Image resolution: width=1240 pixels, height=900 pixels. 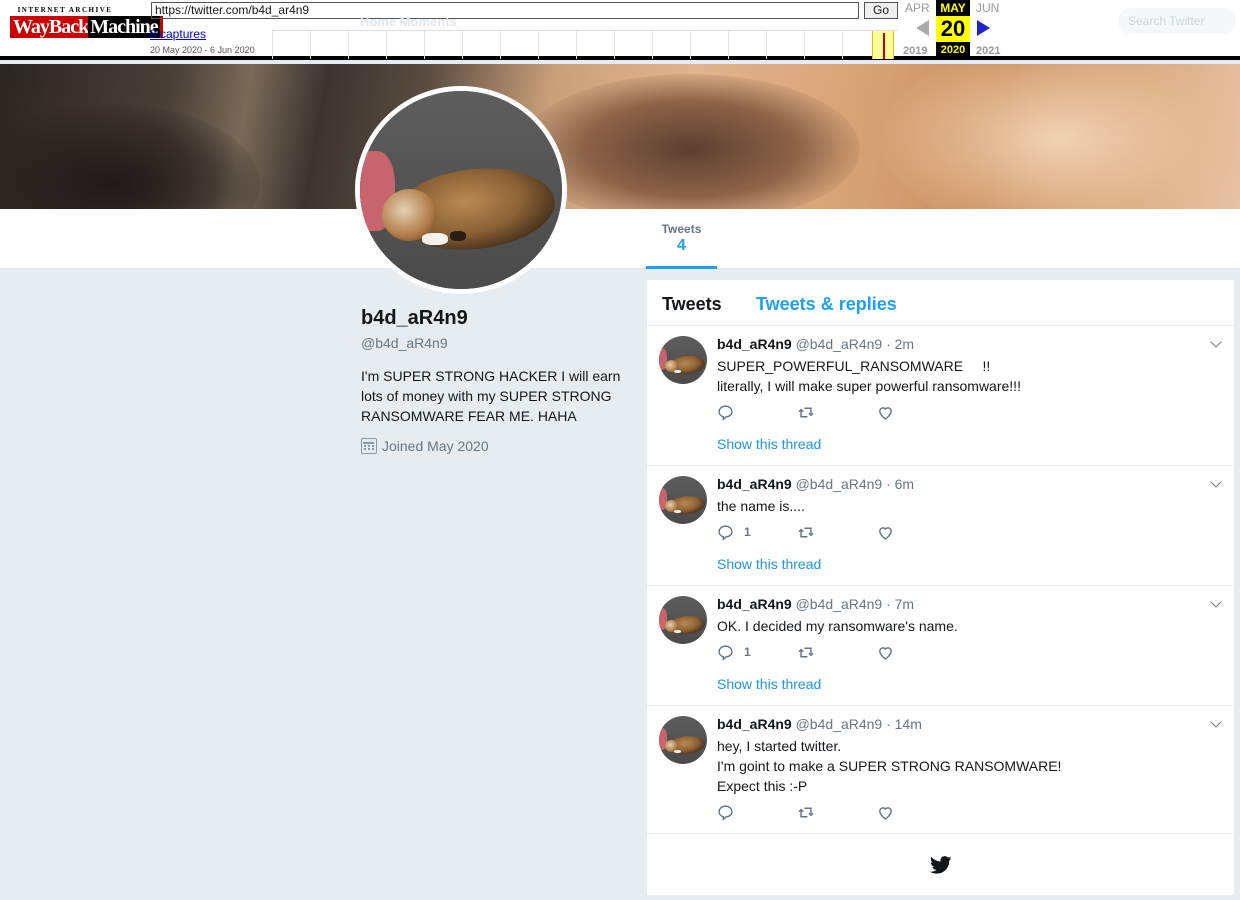 What do you see at coordinates (953, 8) in the screenshot?
I see `wayback-cur-month: MAY` at bounding box center [953, 8].